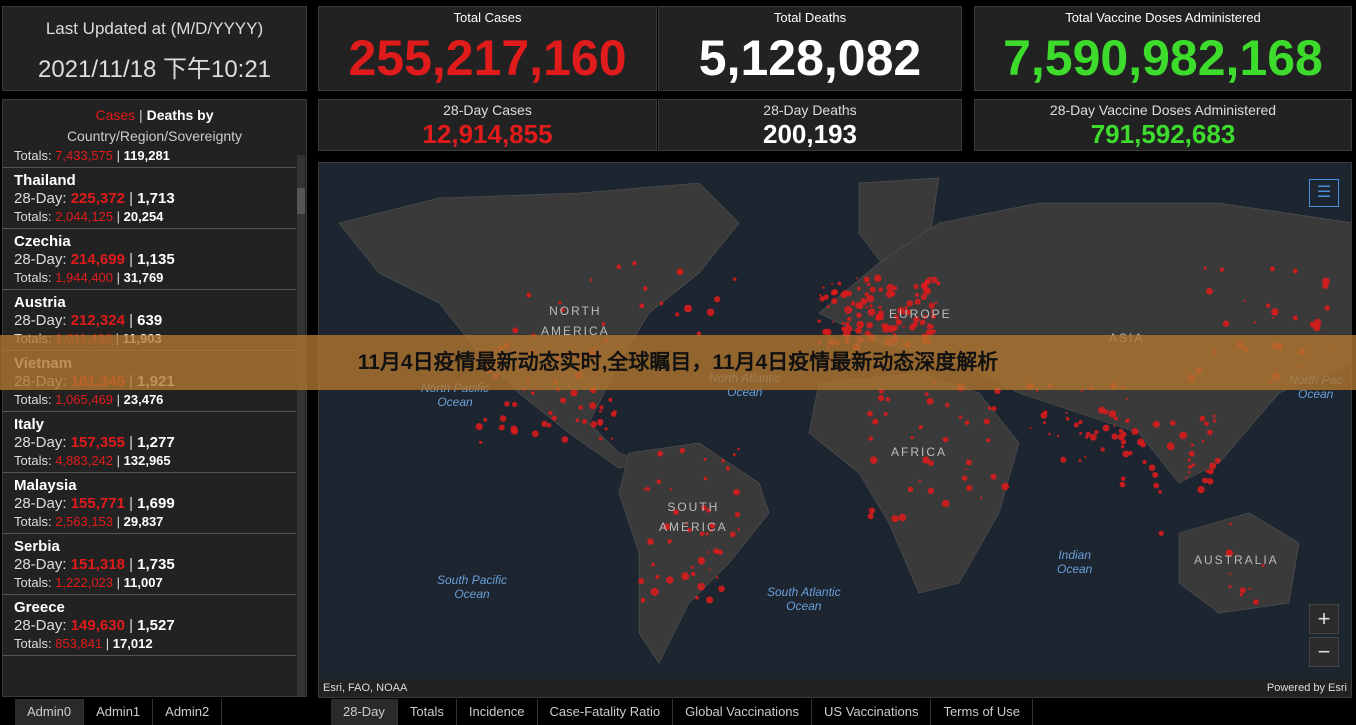 Image resolution: width=1356 pixels, height=725 pixels. I want to click on scrollbar, so click(301, 425).